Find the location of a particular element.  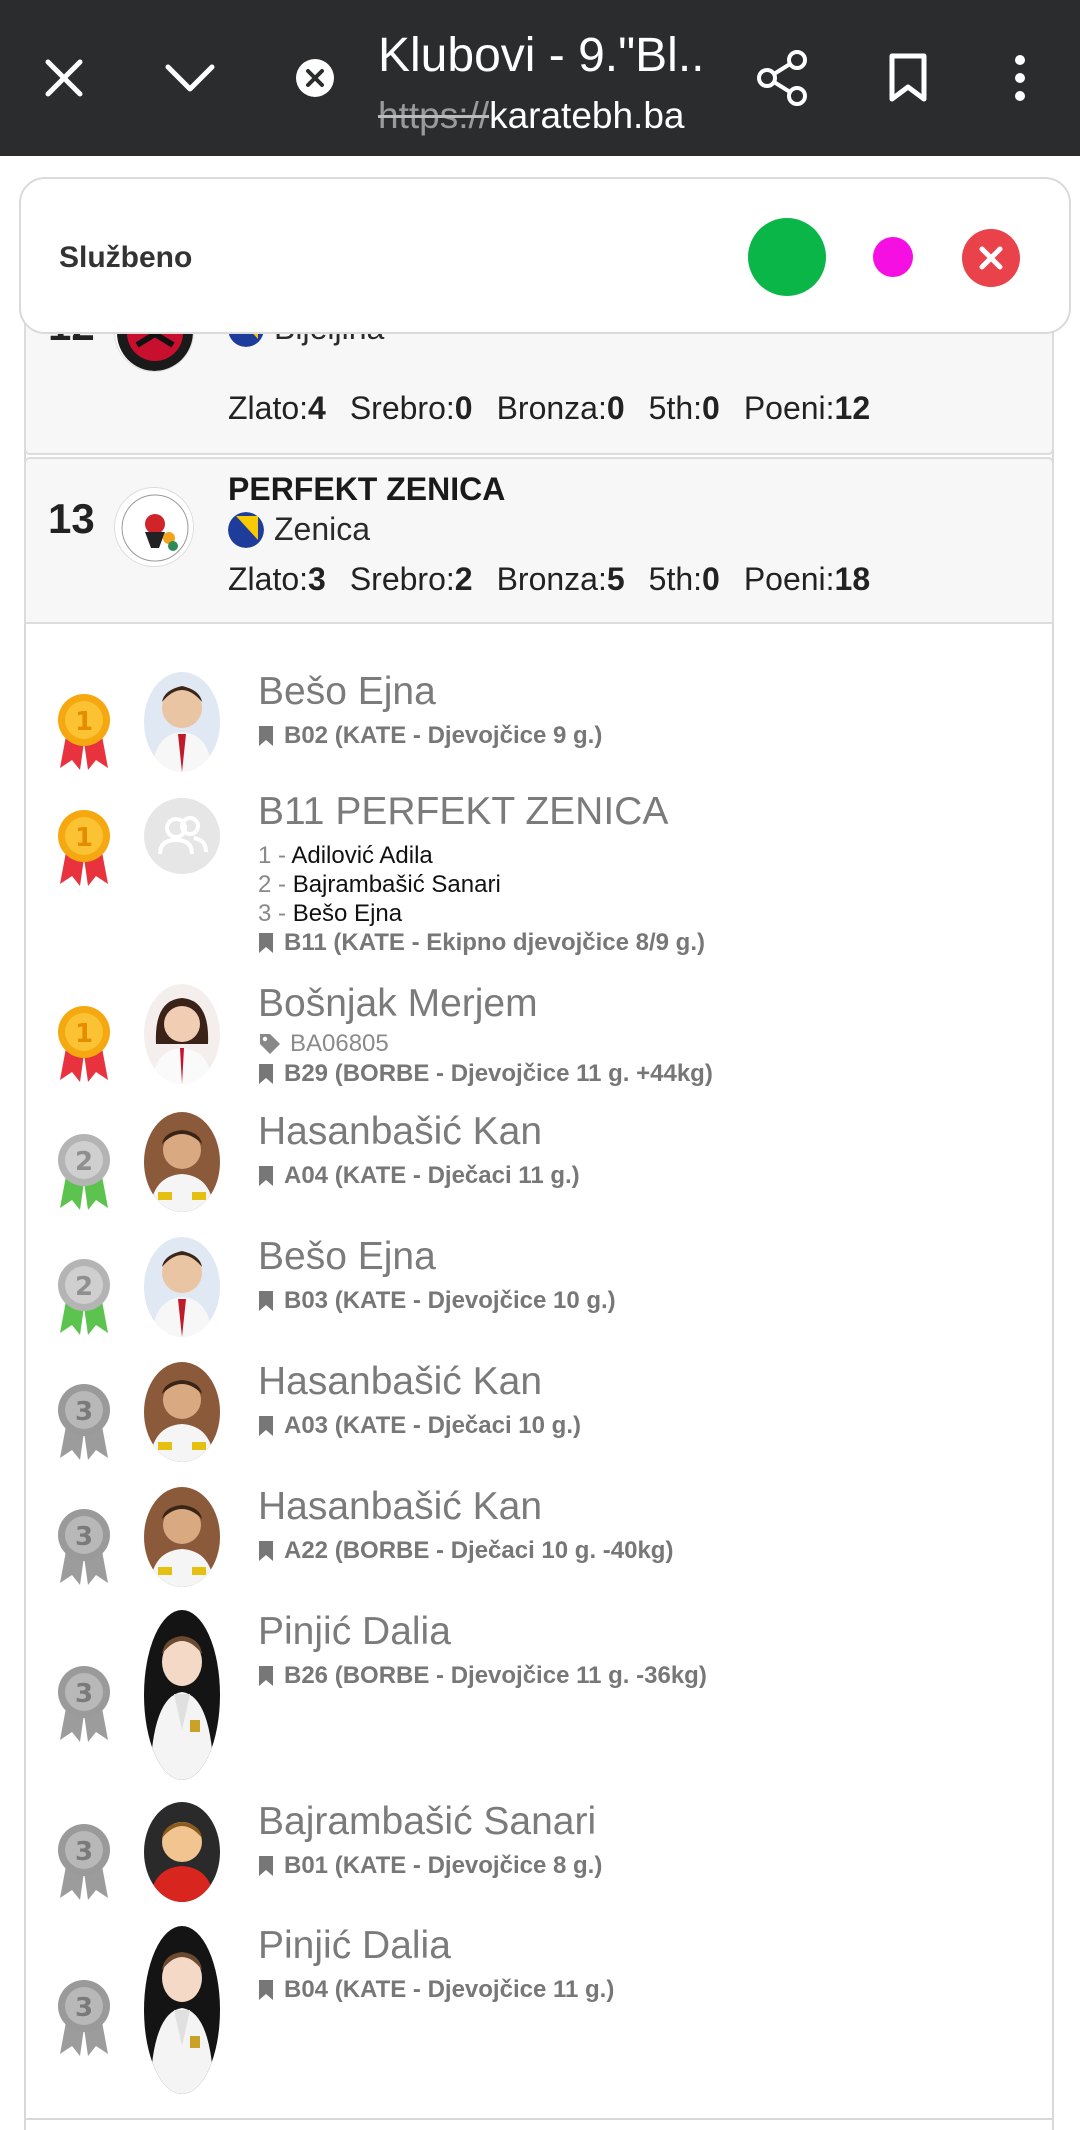

category-label: B01 (KATE - Djevojčice 8 g.) is located at coordinates (430, 1866).